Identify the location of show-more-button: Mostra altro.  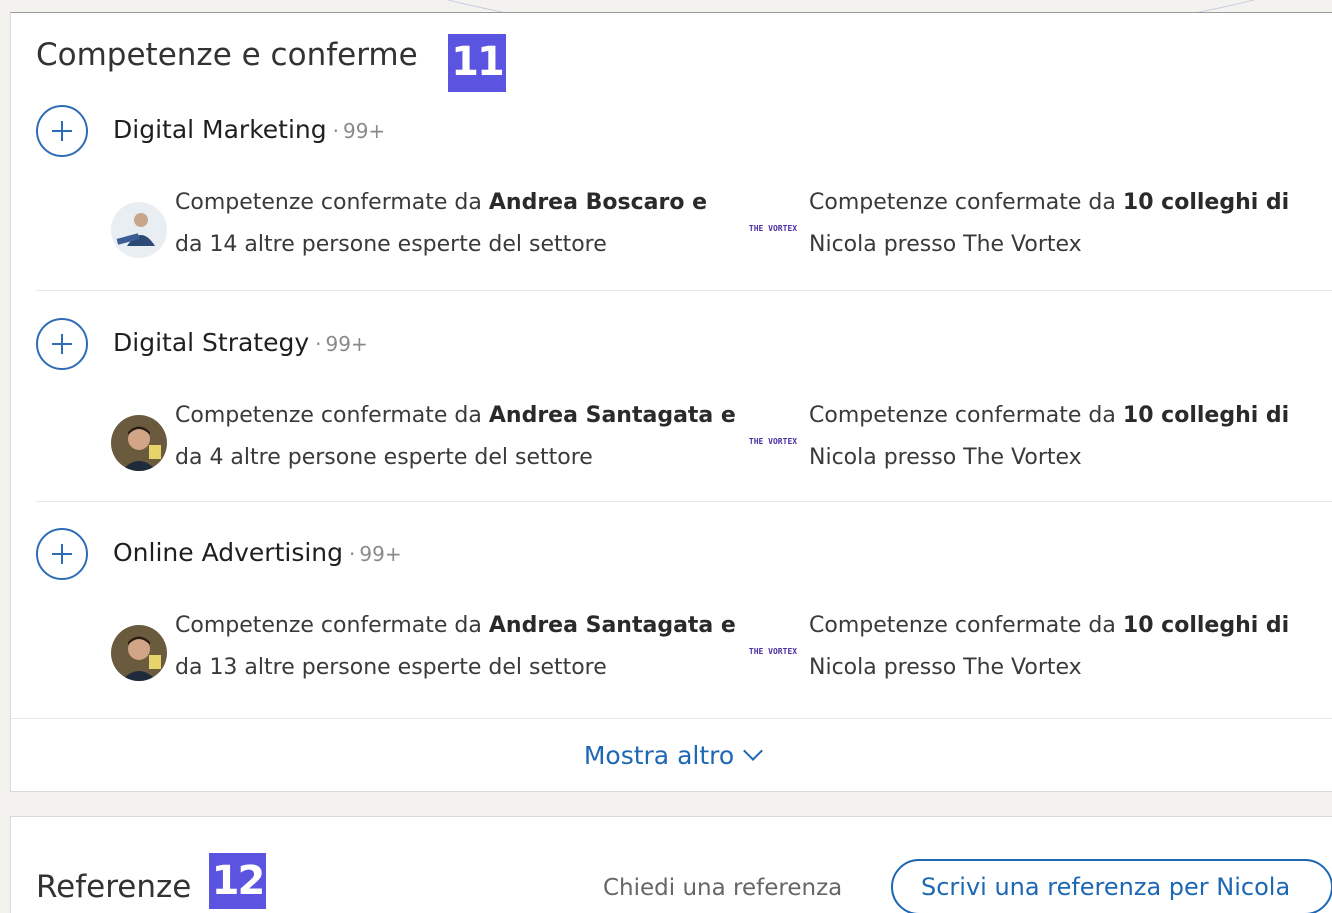
(671, 755).